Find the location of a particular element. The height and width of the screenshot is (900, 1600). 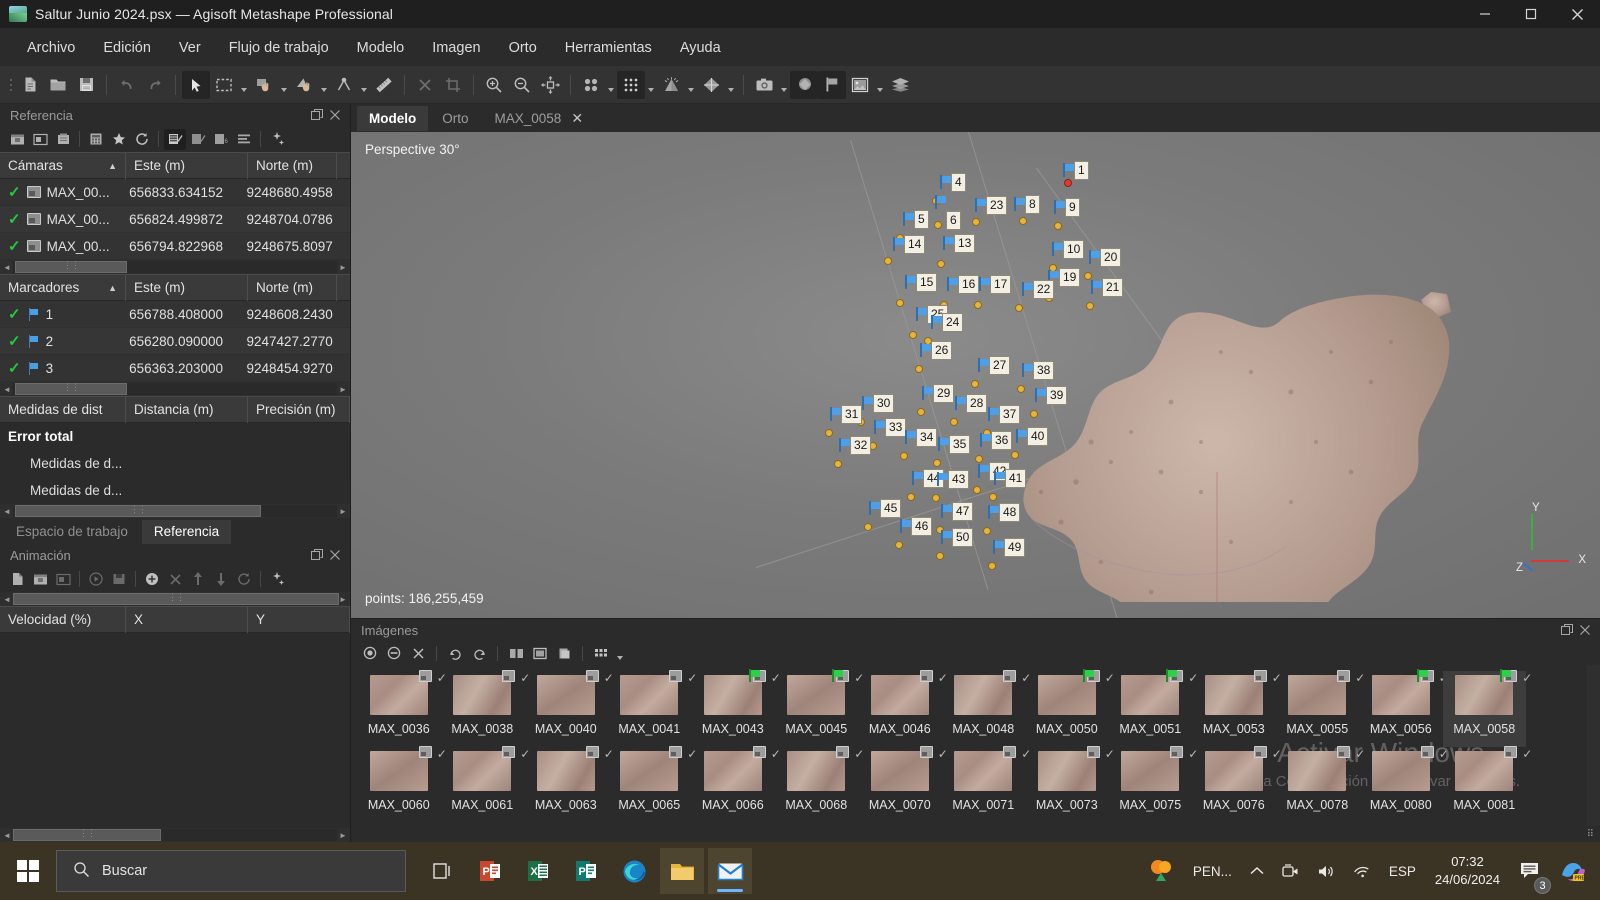

export-reference-icon is located at coordinates (40, 139).